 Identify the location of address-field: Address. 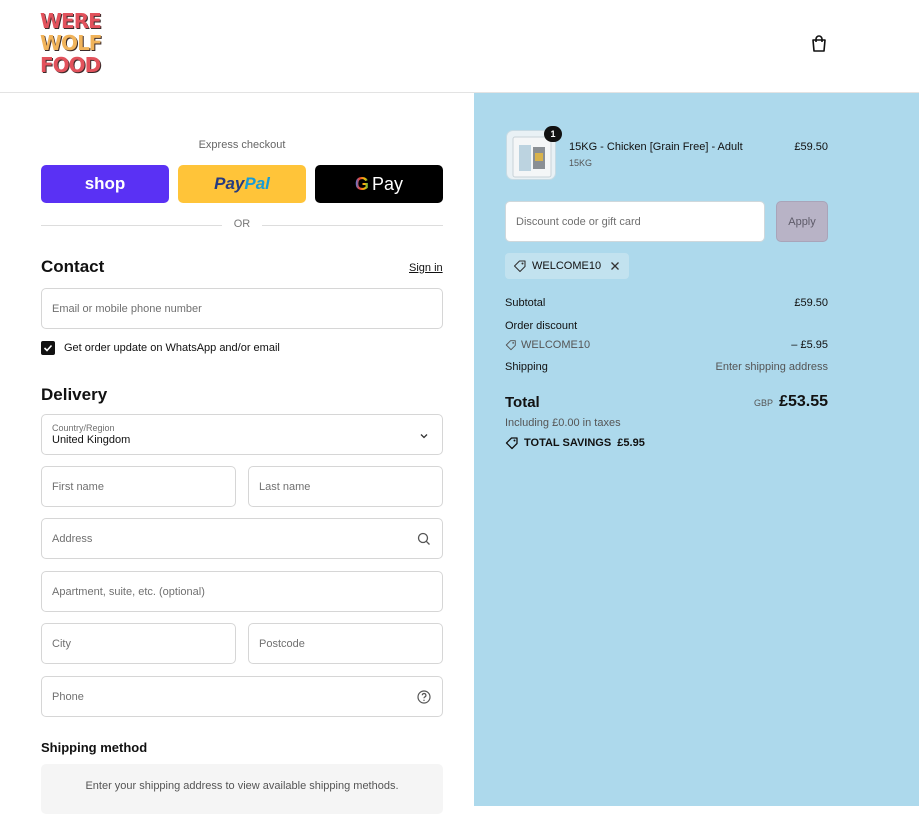
(242, 538).